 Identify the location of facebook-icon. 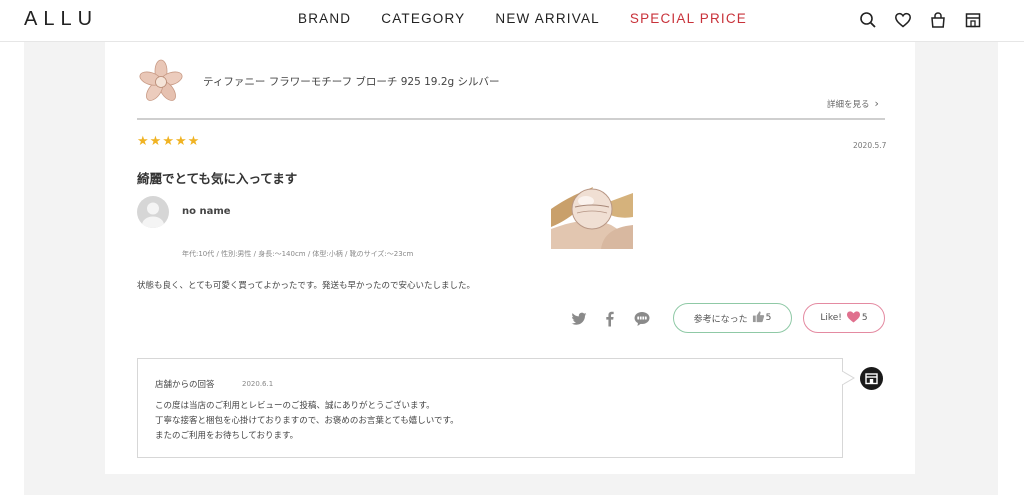
(610, 319).